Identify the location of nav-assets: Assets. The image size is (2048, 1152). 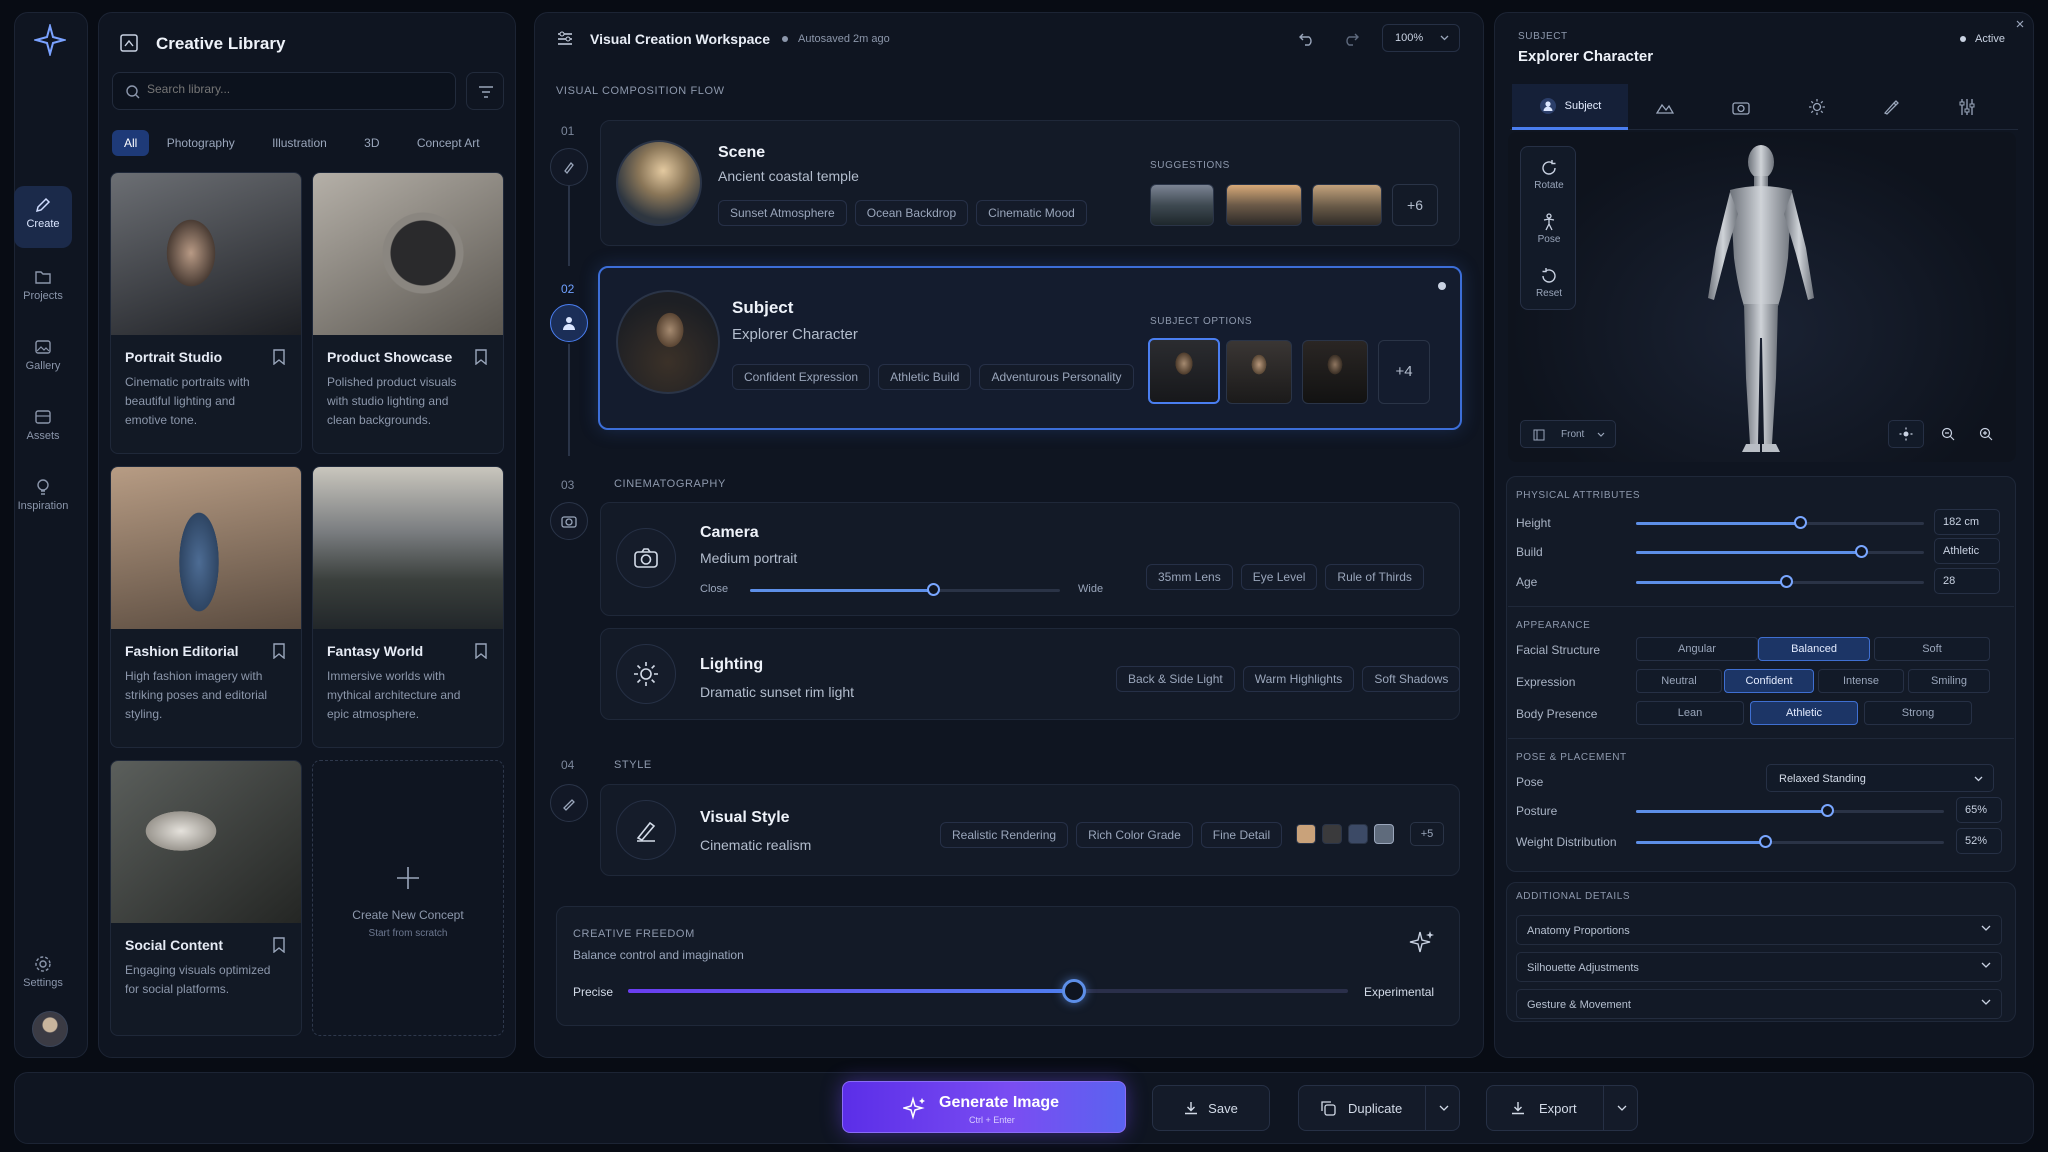
(43, 429).